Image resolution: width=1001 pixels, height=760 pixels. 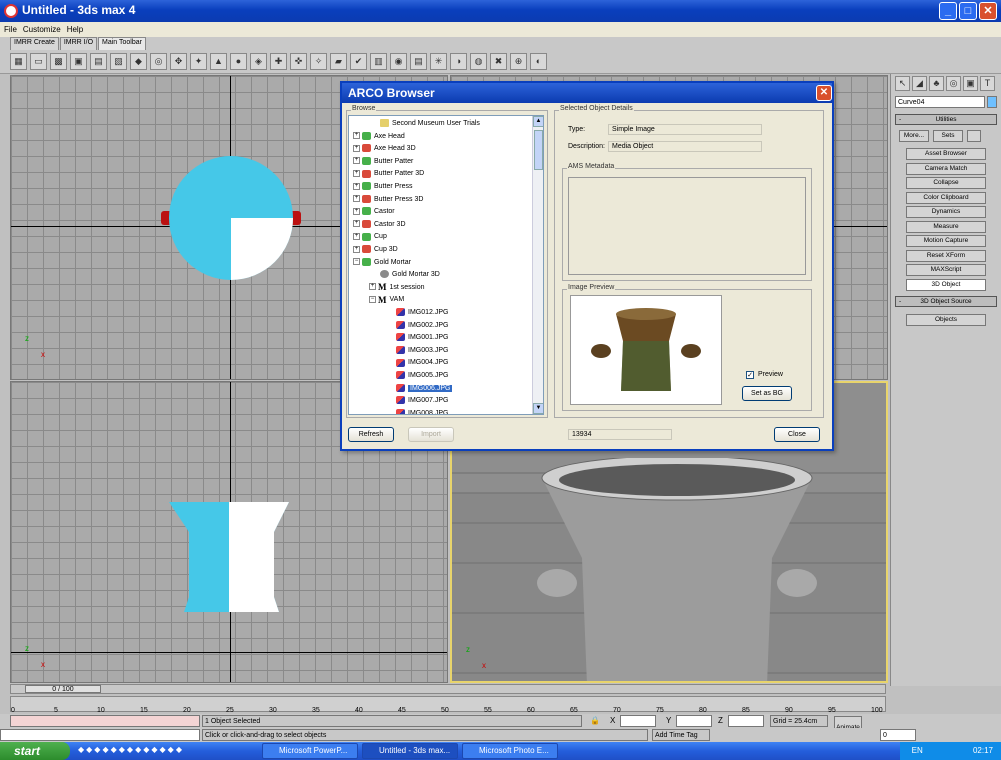 I want to click on menu-customize: Customize, so click(x=42, y=29).